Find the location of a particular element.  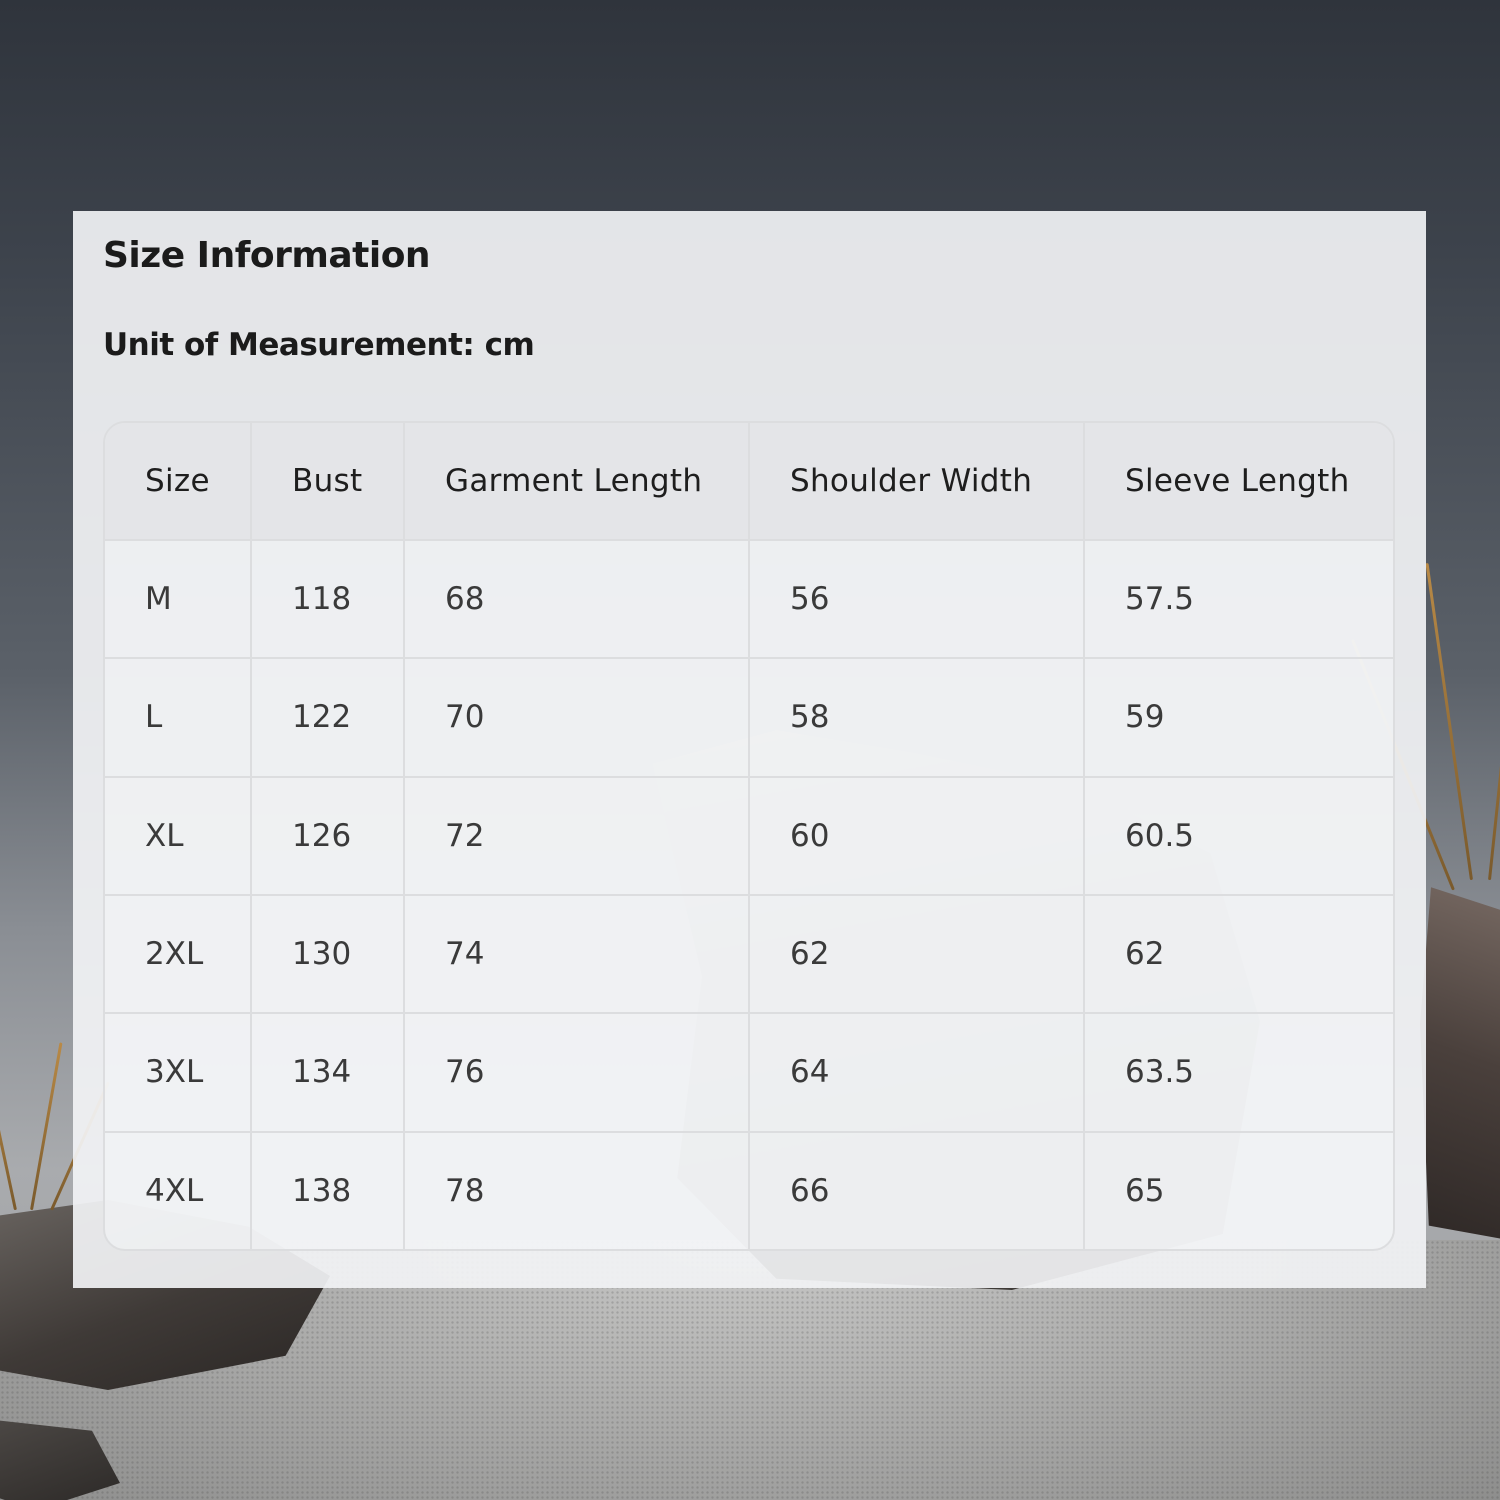

table-cell: 70 is located at coordinates (576, 717).